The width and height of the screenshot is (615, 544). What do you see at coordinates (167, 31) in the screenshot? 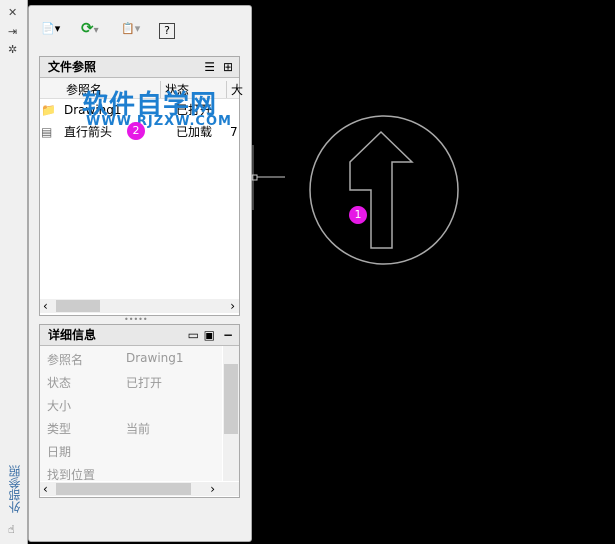
I see `help-icon: ?` at bounding box center [167, 31].